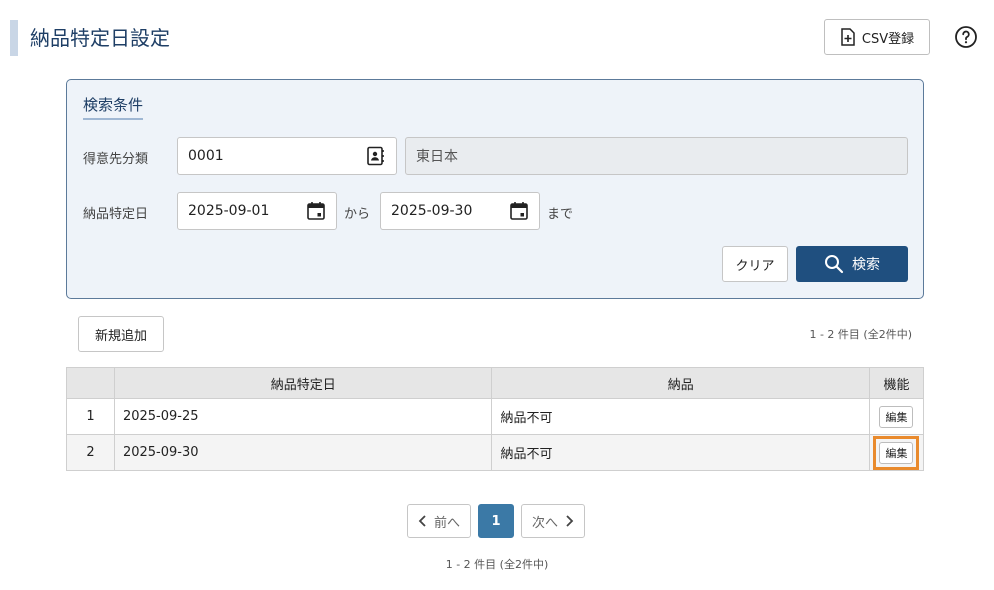 The image size is (994, 590). Describe the element at coordinates (303, 416) in the screenshot. I see `row-date: 2025-09-25` at that location.